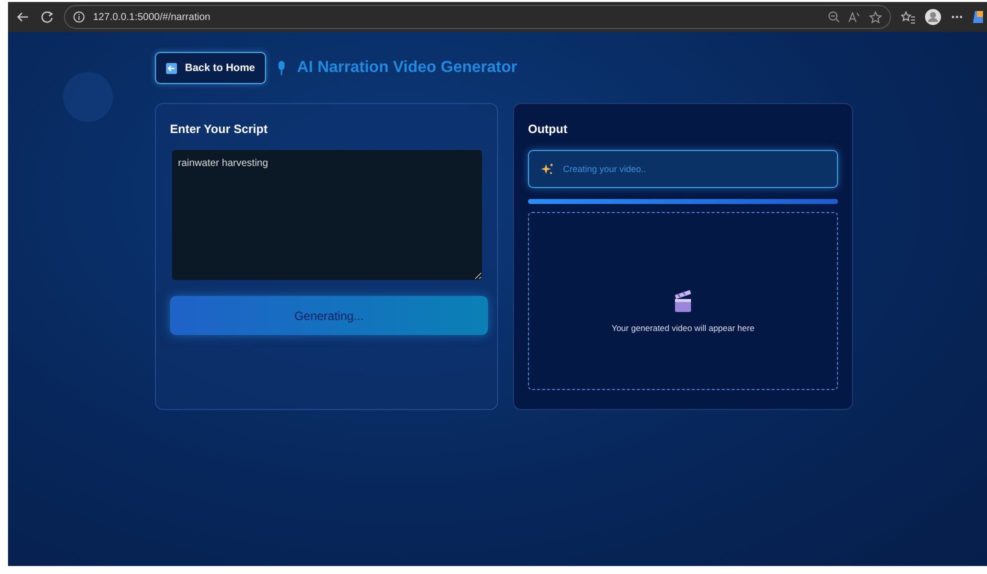 This screenshot has width=987, height=574. I want to click on back-arrow-icon, so click(23, 17).